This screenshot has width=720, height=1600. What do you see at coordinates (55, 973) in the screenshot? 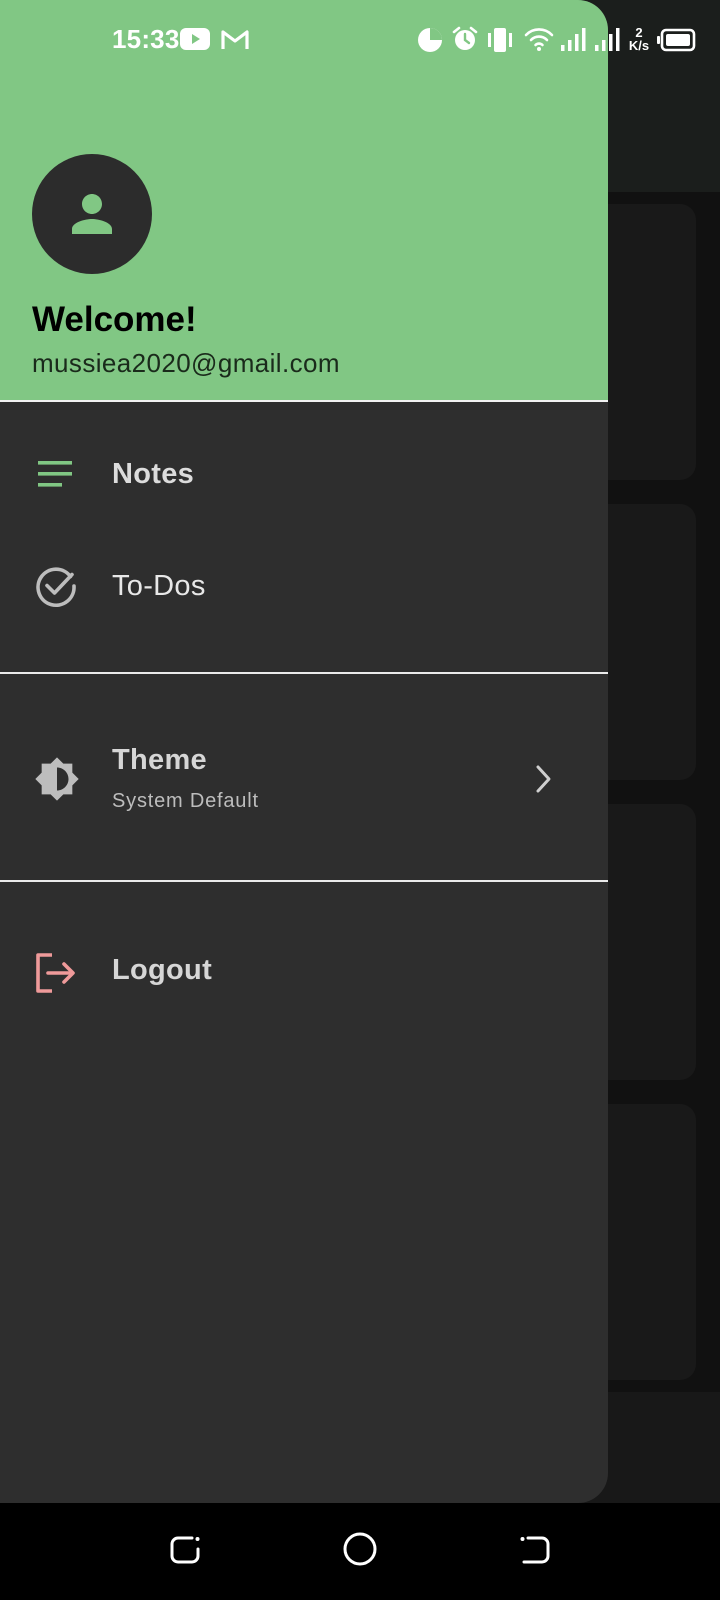
I see `logout-icon` at bounding box center [55, 973].